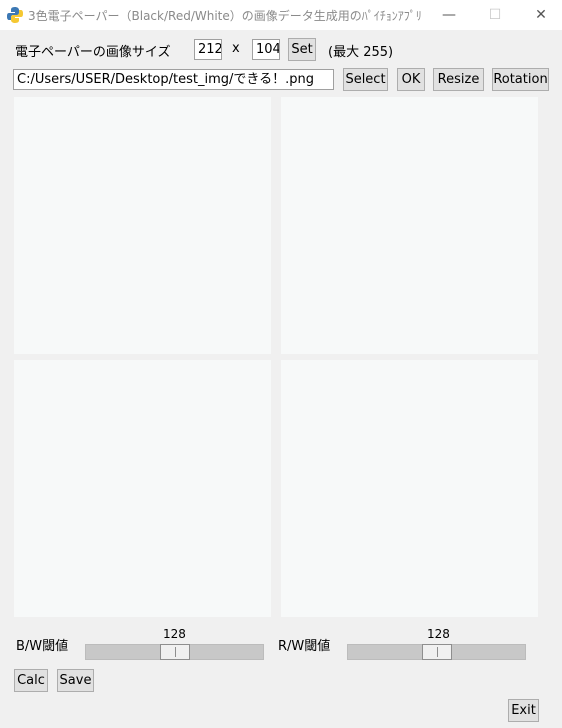 The height and width of the screenshot is (728, 562). Describe the element at coordinates (540, 15) in the screenshot. I see `close-button: ✕` at that location.